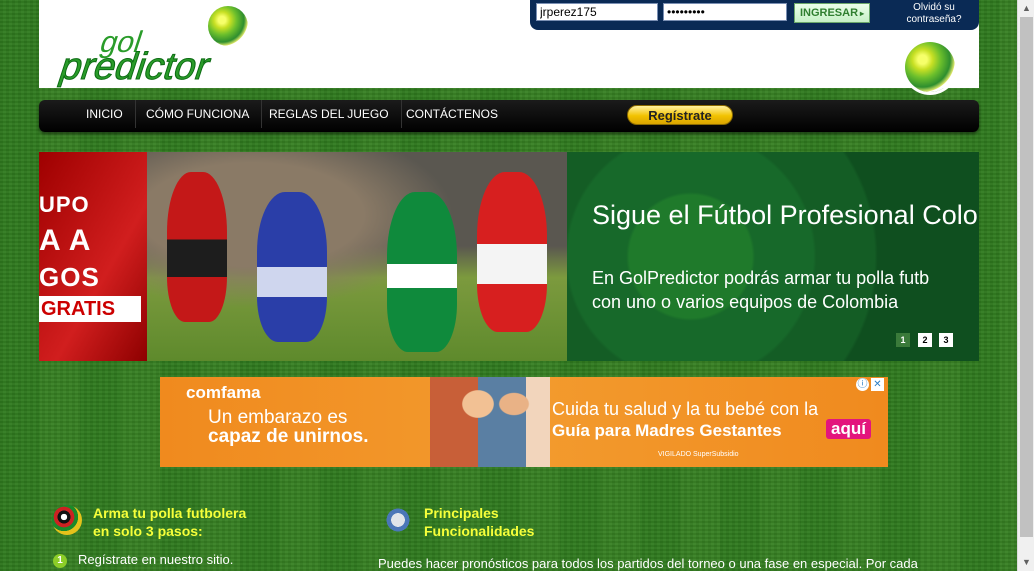 This screenshot has height=571, width=1034. Describe the element at coordinates (60, 561) in the screenshot. I see `step-number-icon: 1` at that location.